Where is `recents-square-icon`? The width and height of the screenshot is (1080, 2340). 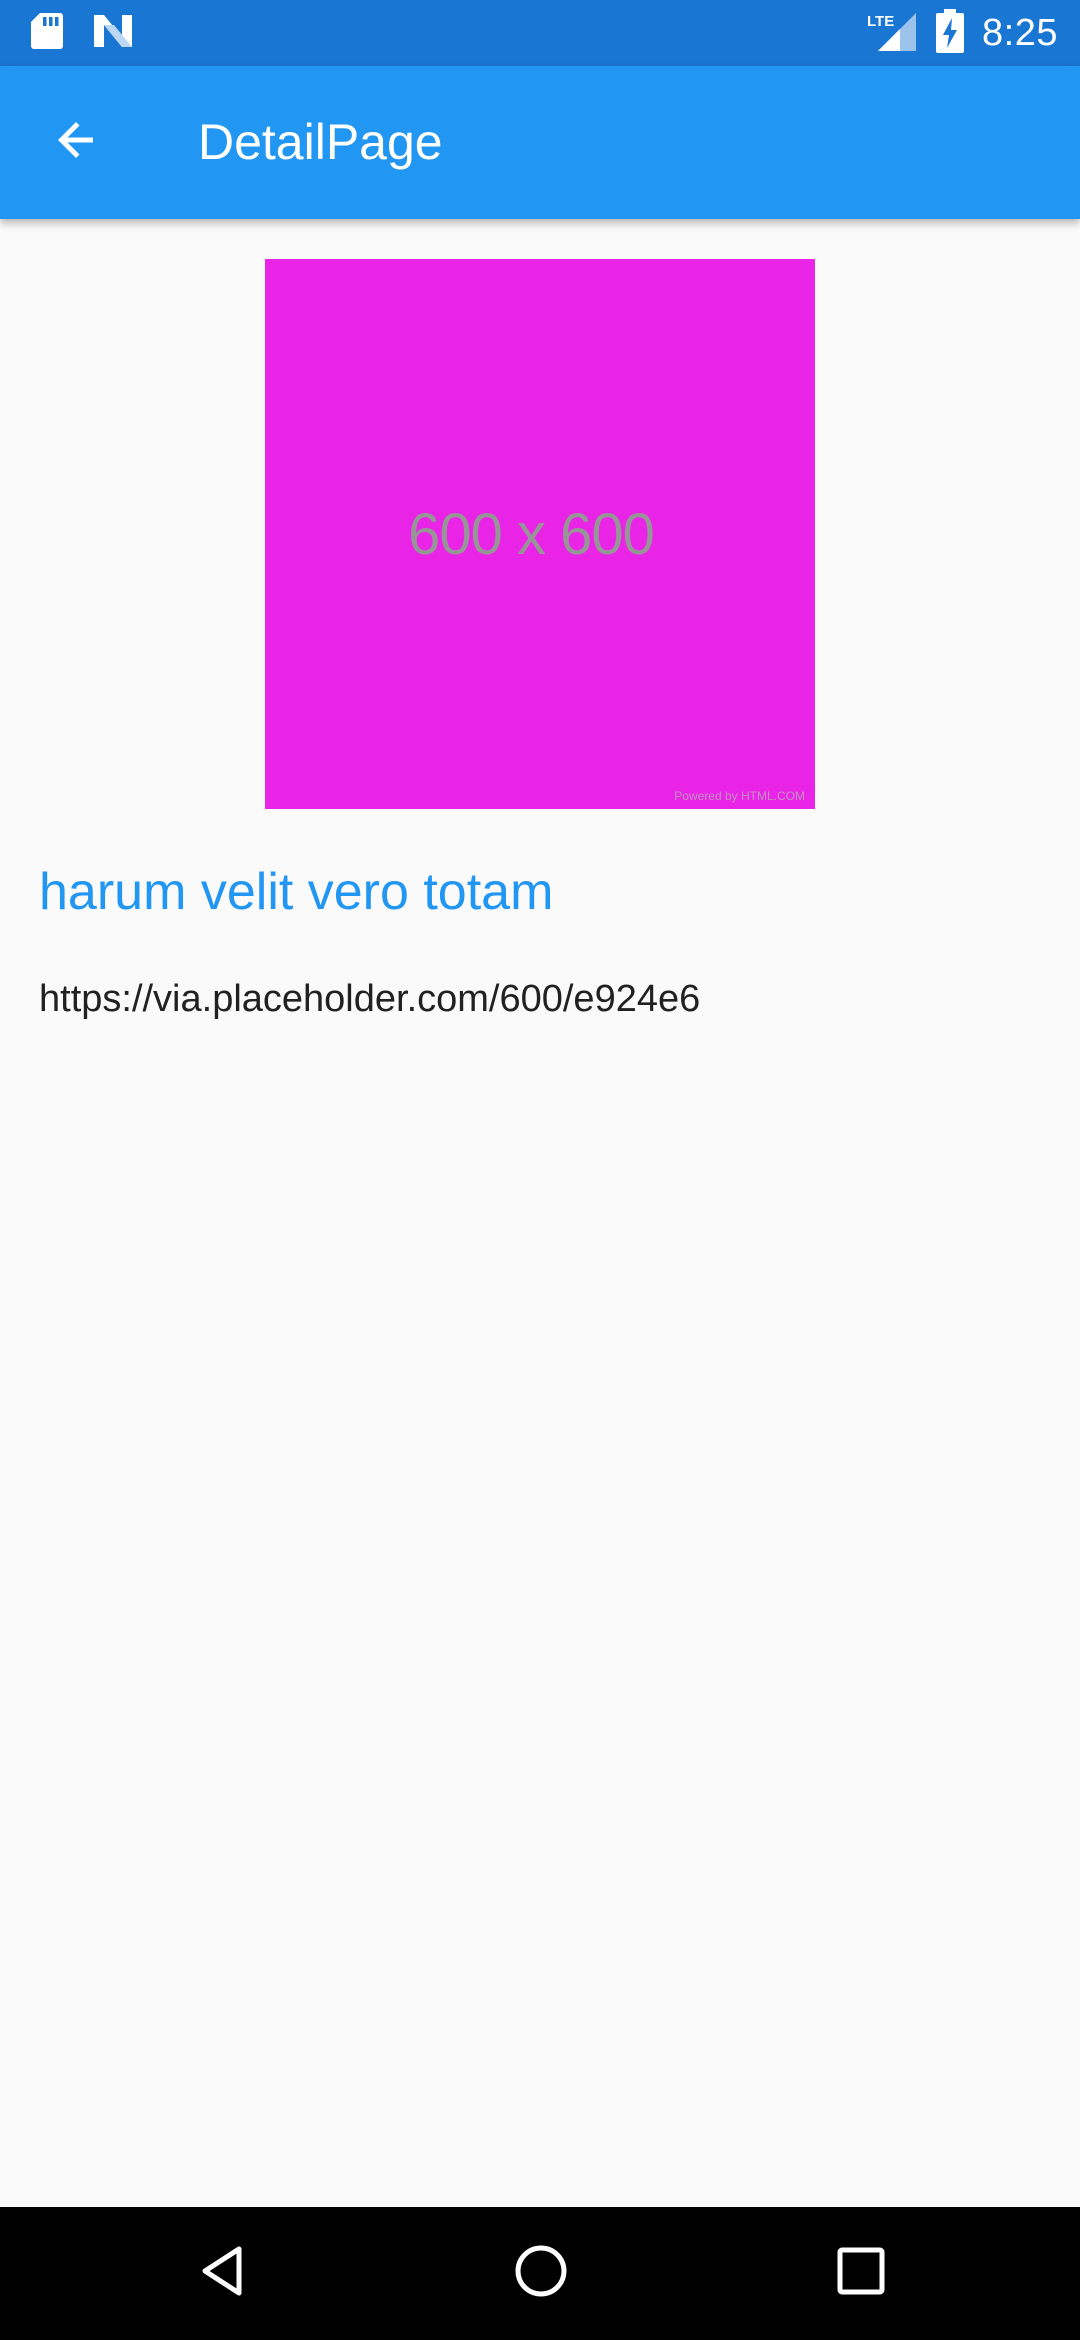
recents-square-icon is located at coordinates (861, 2273).